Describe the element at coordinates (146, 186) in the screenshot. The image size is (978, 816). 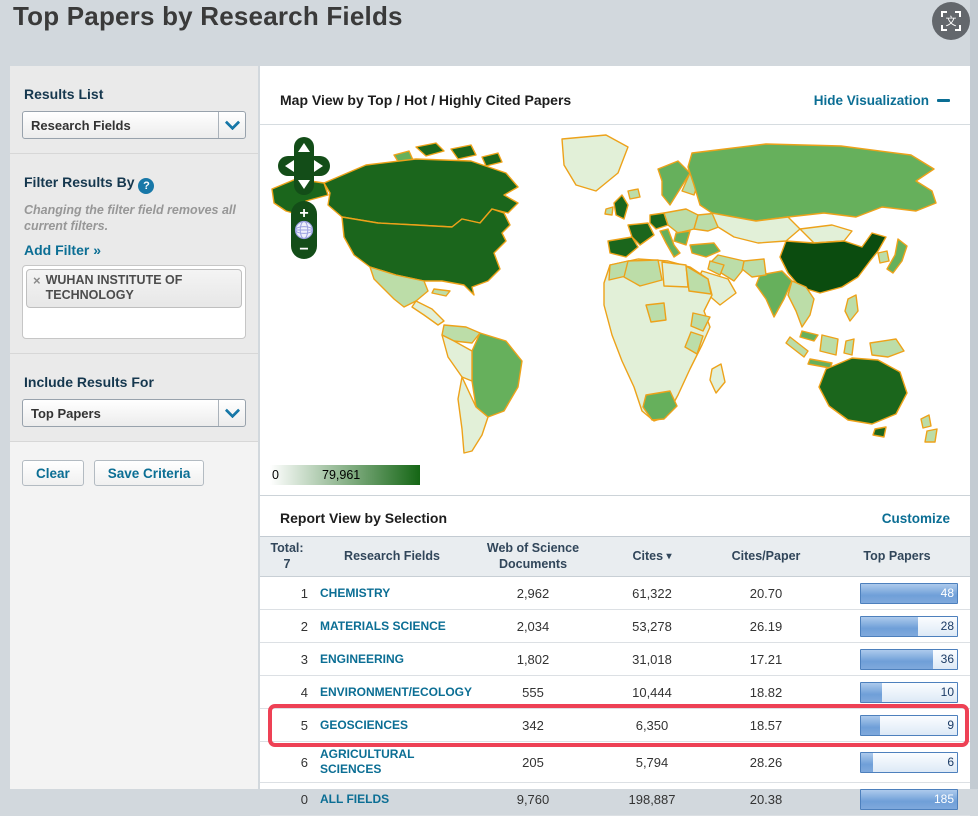
I see `help-icon: ?` at that location.